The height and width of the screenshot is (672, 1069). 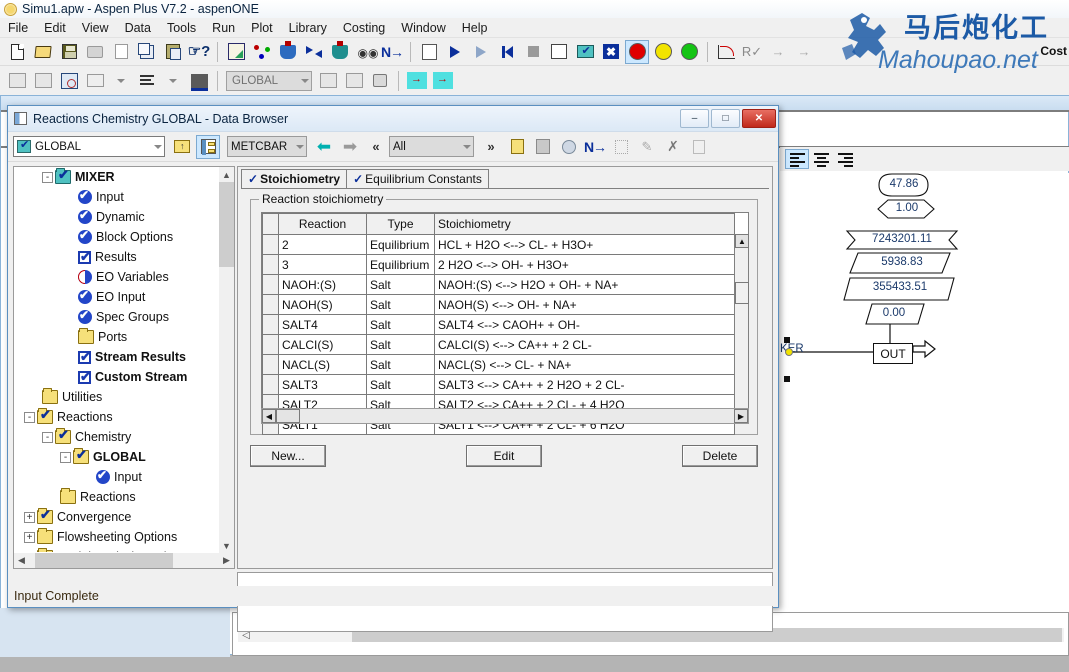 I want to click on align-left-icon, so click(x=797, y=159).